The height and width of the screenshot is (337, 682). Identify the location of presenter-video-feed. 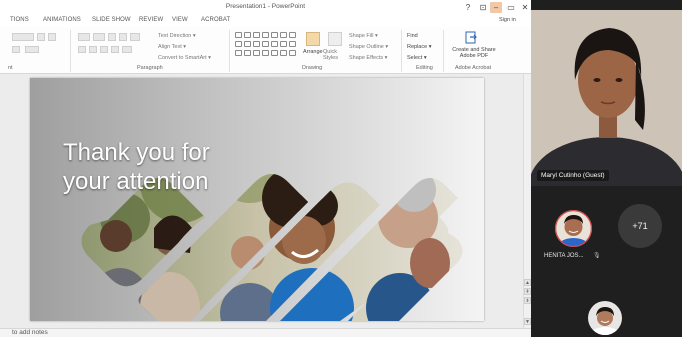
(606, 98).